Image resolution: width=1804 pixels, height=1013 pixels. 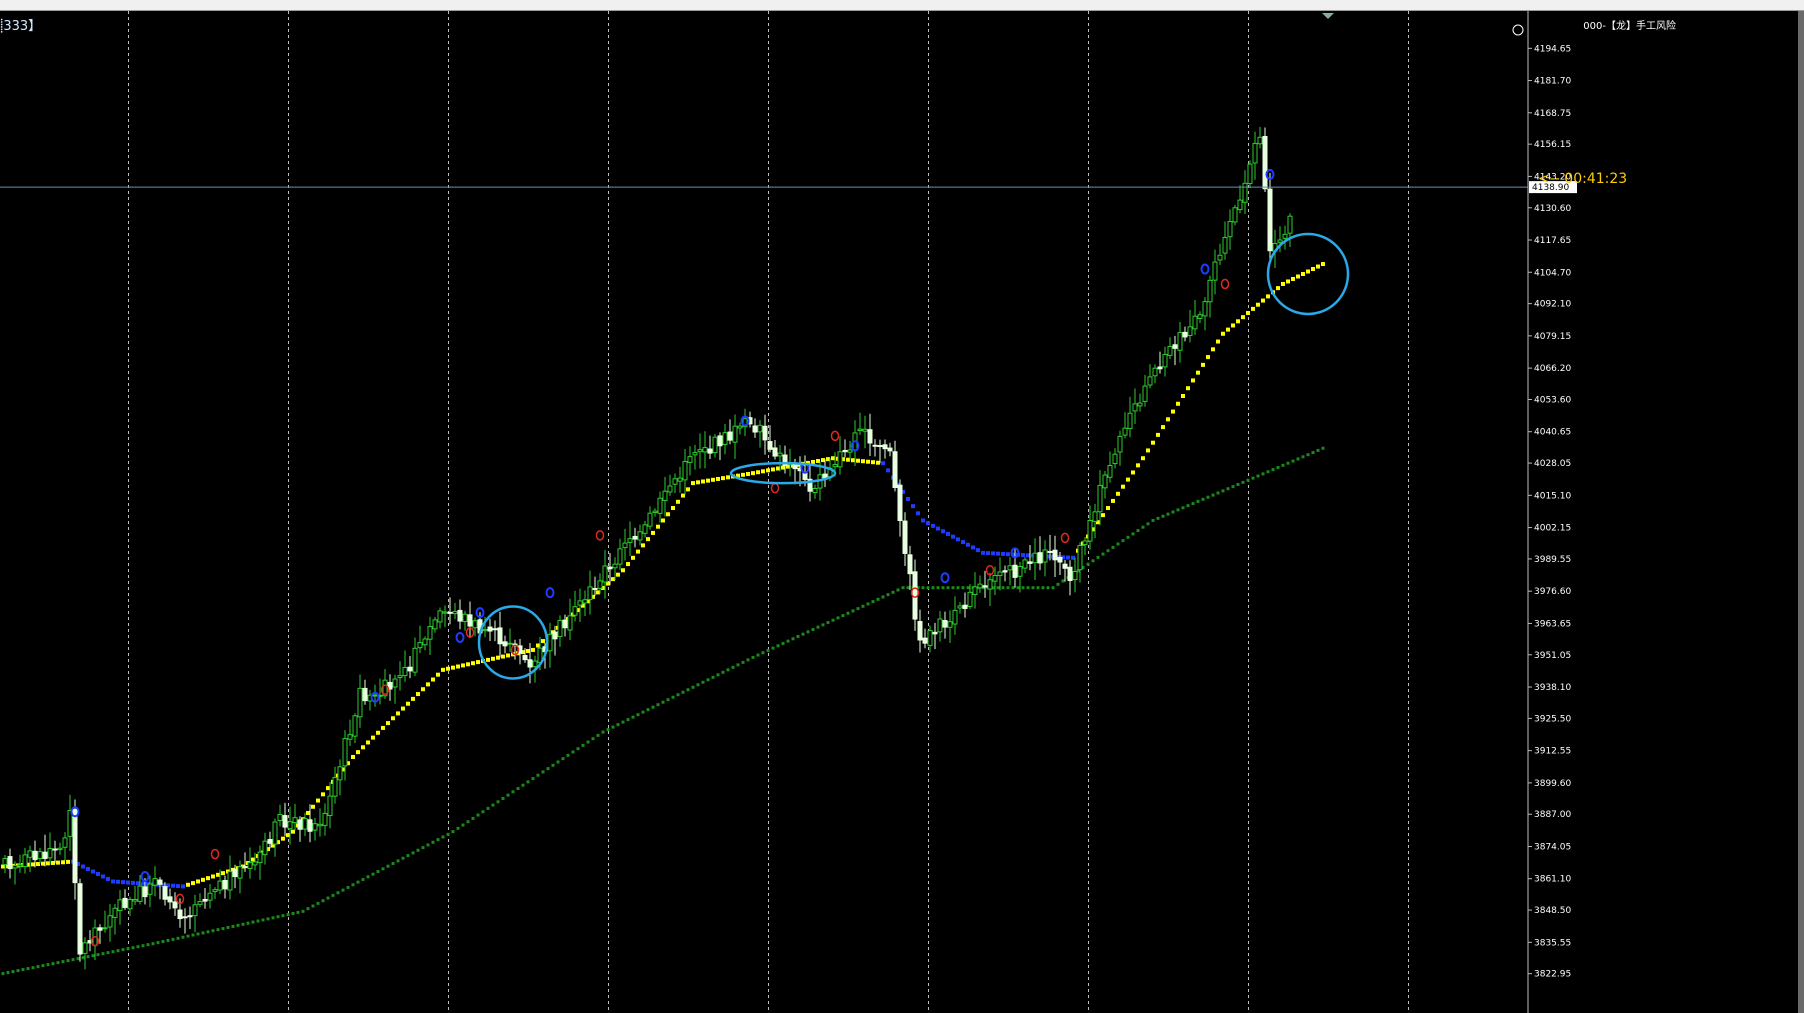 What do you see at coordinates (902, 5) in the screenshot?
I see `window-top-bar` at bounding box center [902, 5].